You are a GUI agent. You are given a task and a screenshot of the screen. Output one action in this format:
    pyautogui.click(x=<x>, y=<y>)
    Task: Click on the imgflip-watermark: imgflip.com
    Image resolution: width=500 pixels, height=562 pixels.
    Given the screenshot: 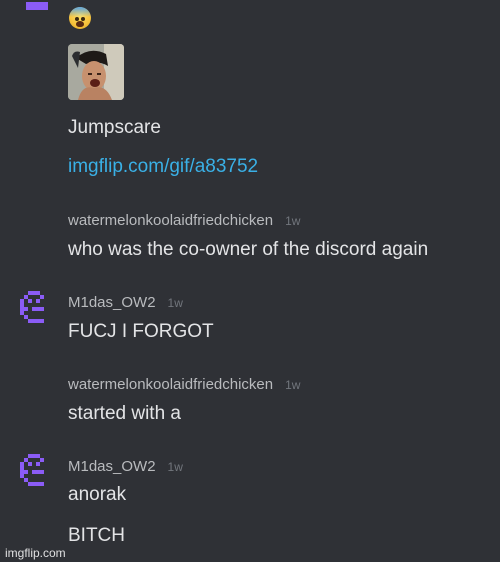 What is the action you would take?
    pyautogui.click(x=35, y=553)
    